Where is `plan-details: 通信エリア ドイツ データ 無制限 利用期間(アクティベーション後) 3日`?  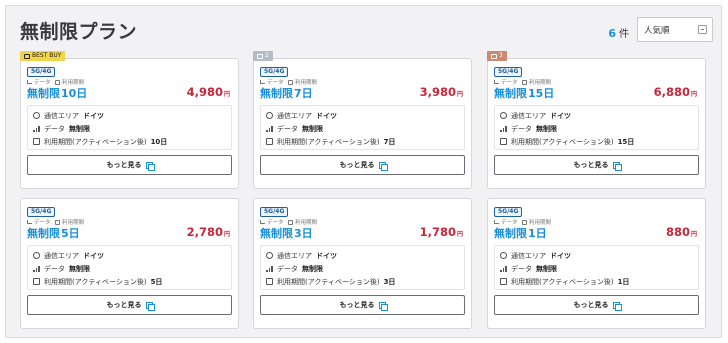 plan-details: 通信エリア ドイツ データ 無制限 利用期間(アクティベーション後) 3日 is located at coordinates (362, 267).